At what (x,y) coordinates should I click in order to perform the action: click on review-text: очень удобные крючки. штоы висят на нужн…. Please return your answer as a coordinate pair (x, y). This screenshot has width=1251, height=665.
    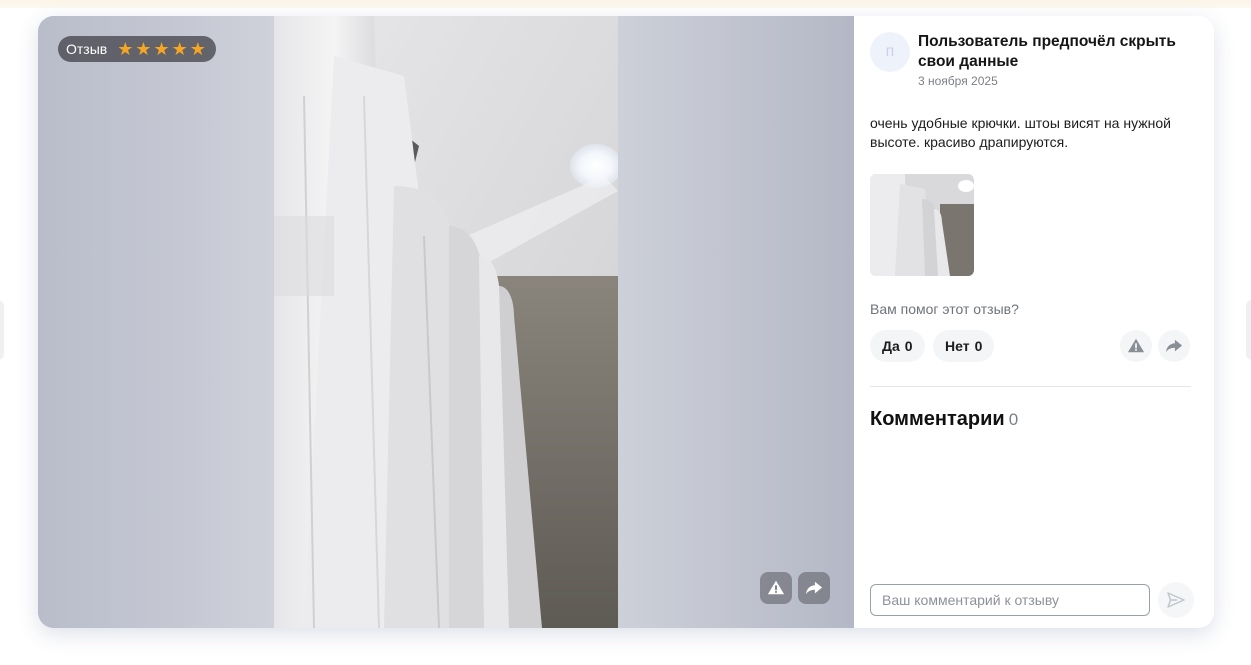
    Looking at the image, I should click on (1020, 132).